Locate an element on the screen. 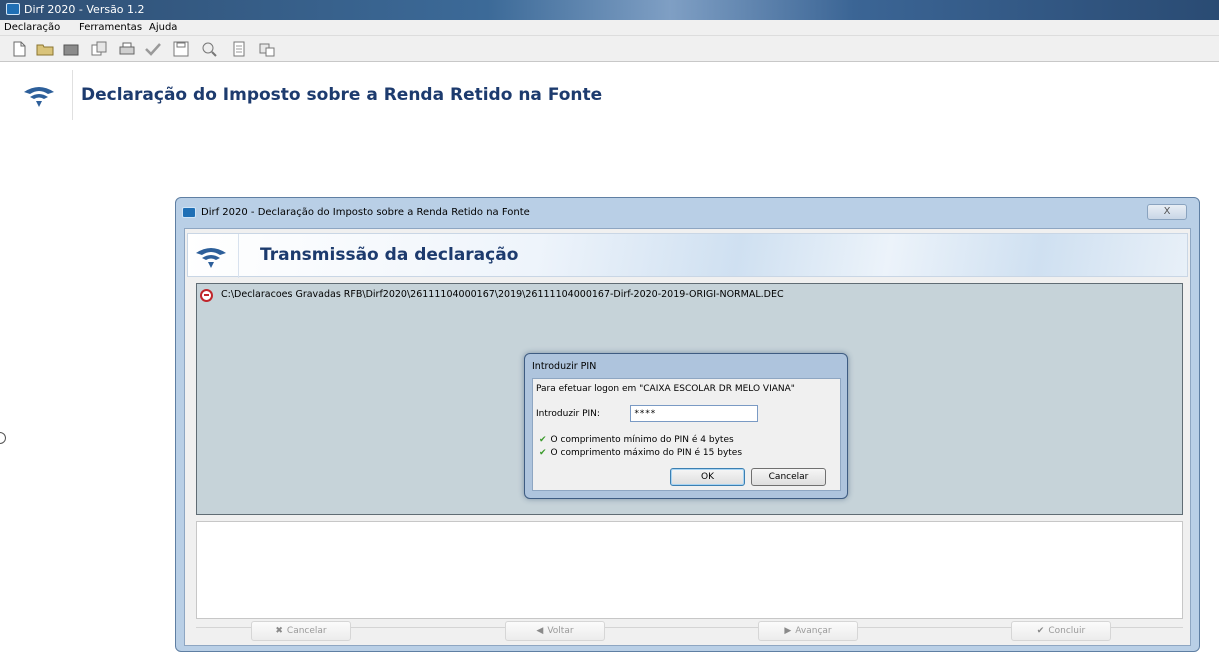 The image size is (1219, 654). finish-button: ✔ Concluir is located at coordinates (1061, 631).